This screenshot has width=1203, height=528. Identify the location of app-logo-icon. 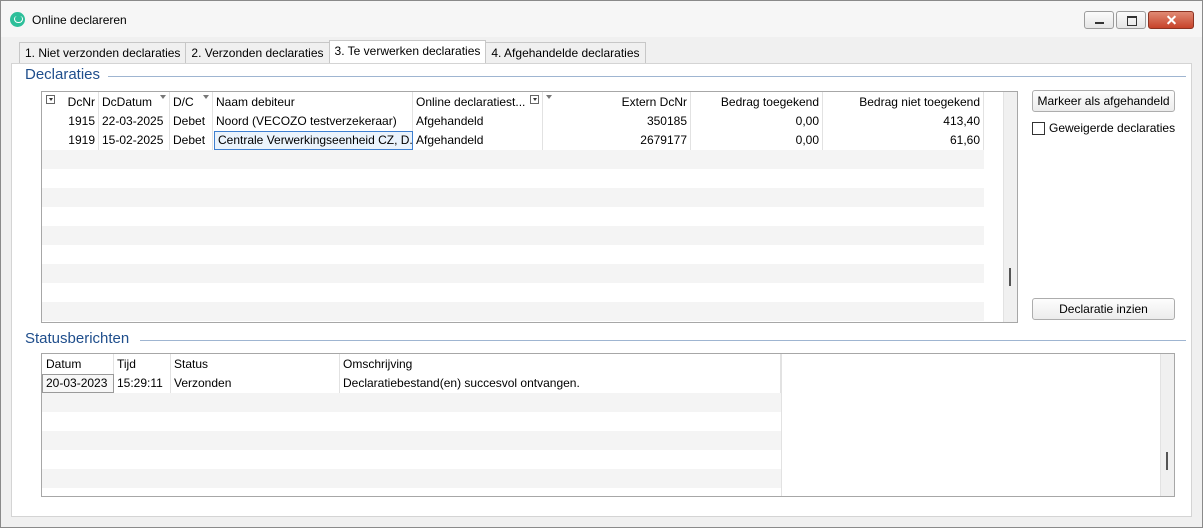
(17, 19).